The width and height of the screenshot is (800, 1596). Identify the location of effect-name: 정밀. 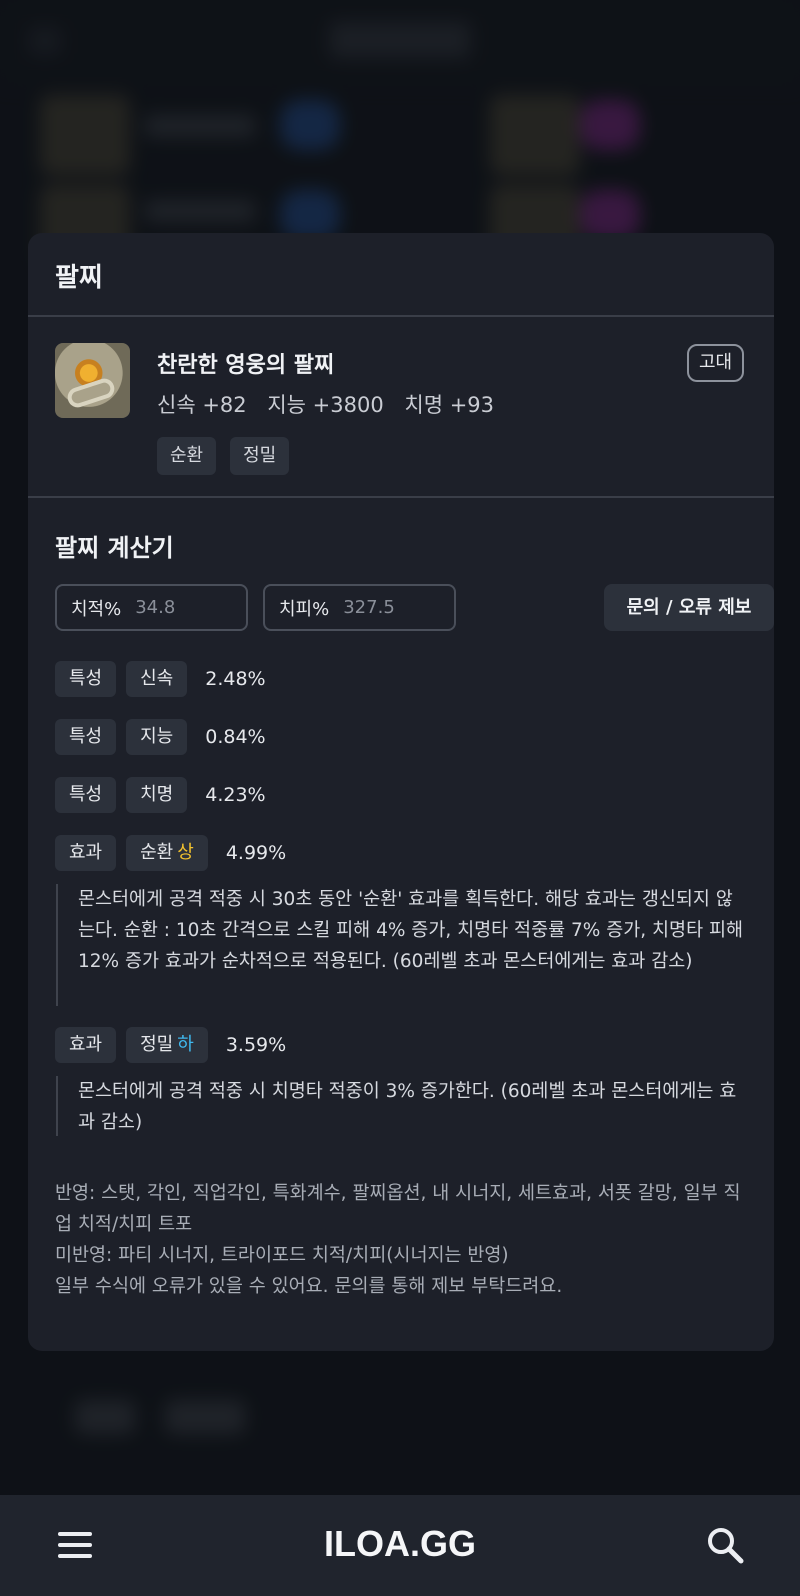
(157, 1044).